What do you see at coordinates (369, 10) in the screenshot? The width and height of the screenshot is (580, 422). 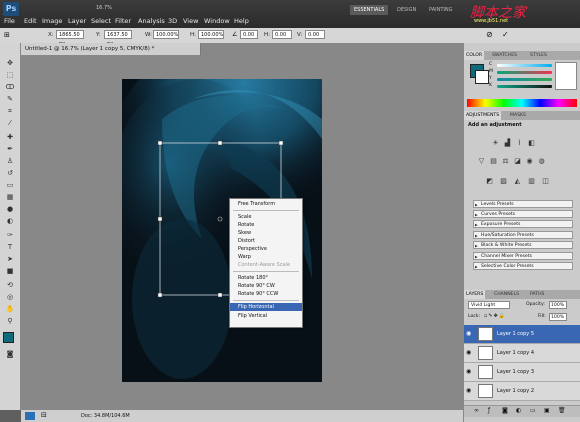 I see `workspace-essentials: ESSENTIALS` at bounding box center [369, 10].